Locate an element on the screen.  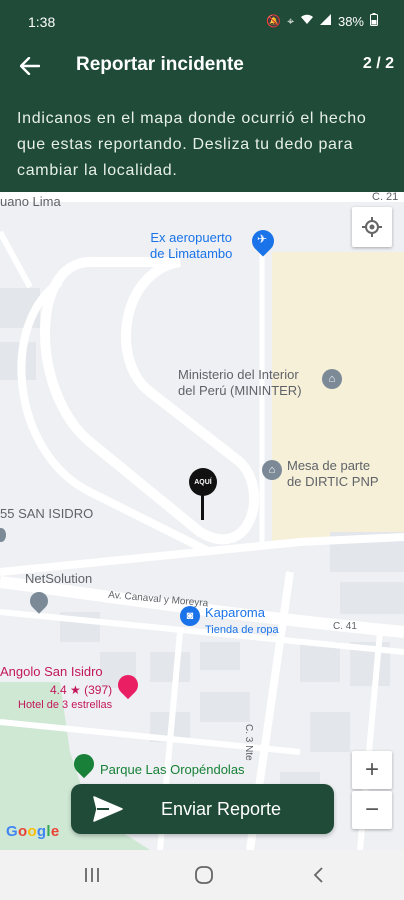
street-label-c3-nte: C. 3 Nte is located at coordinates (248, 742).